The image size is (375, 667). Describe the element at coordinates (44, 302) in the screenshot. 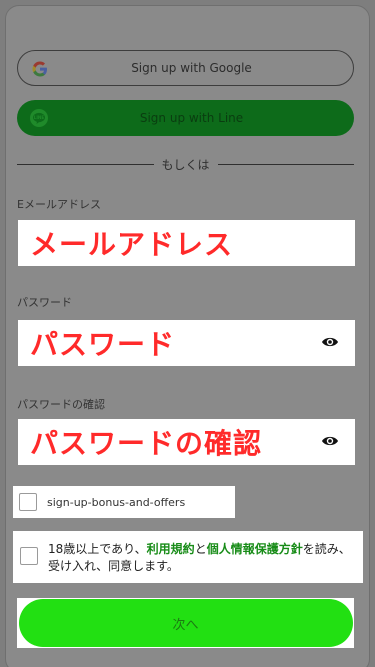

I see `password-label: パスワード` at that location.